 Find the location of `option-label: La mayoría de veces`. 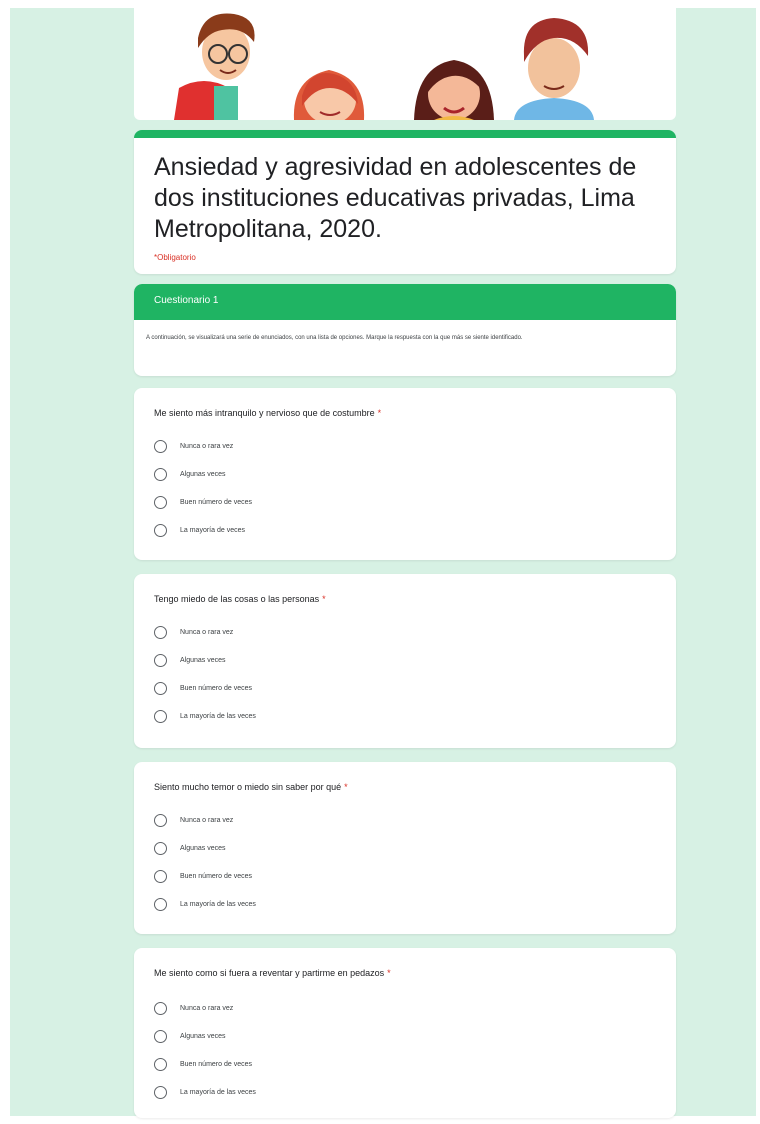

option-label: La mayoría de veces is located at coordinates (212, 530).